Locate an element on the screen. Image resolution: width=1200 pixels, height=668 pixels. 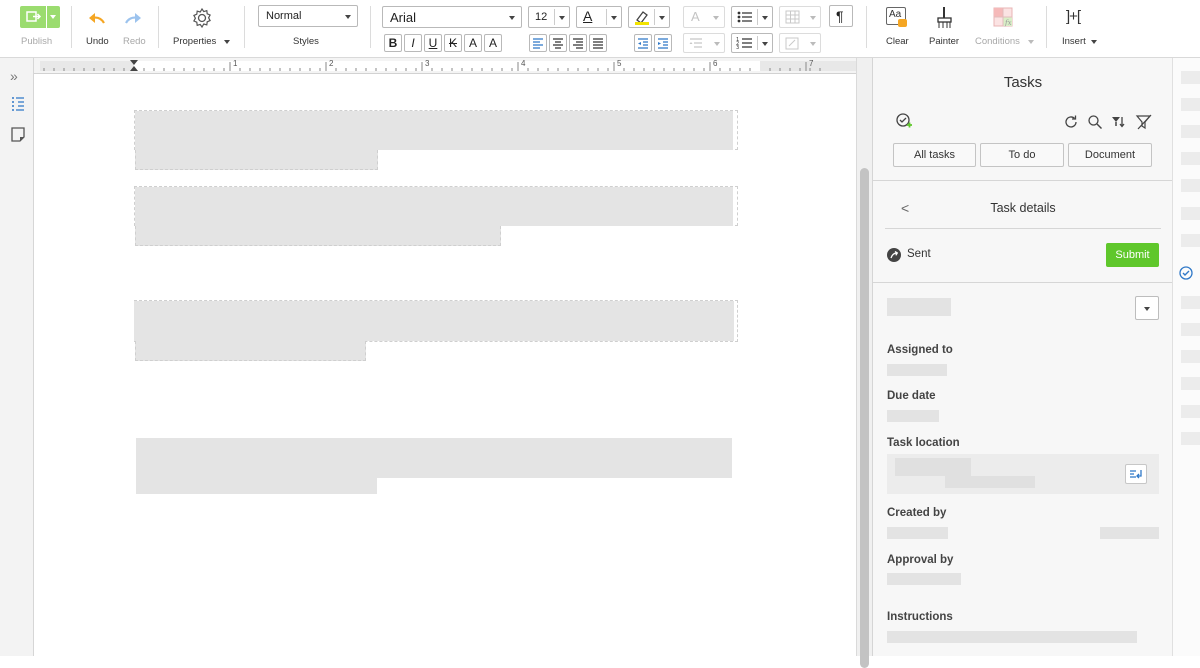
subscript-button: A is located at coordinates (493, 43).